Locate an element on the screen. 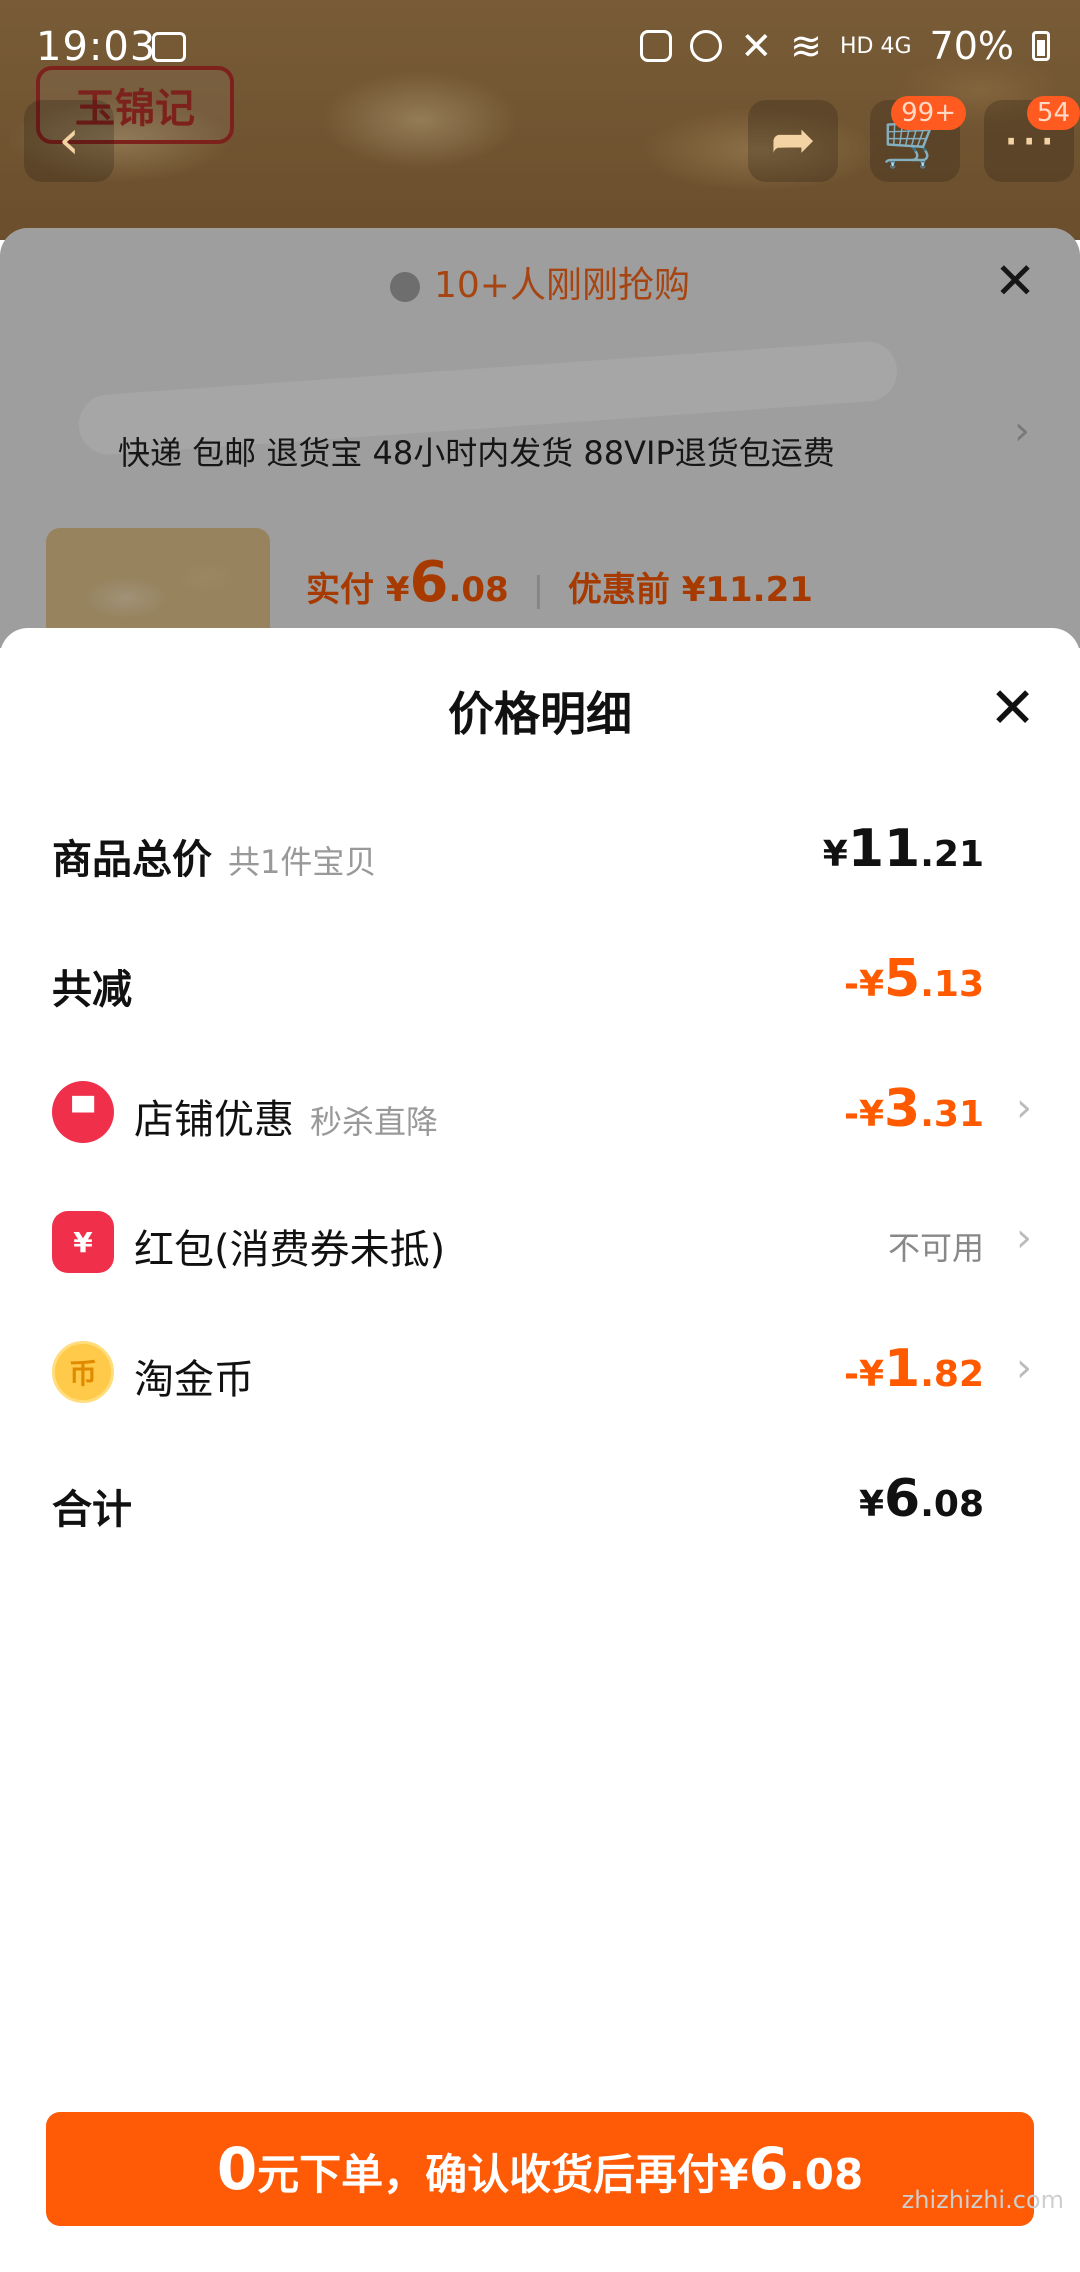 The image size is (1080, 2272). row-label: 店铺优惠 秒杀直降 is located at coordinates (286, 1120).